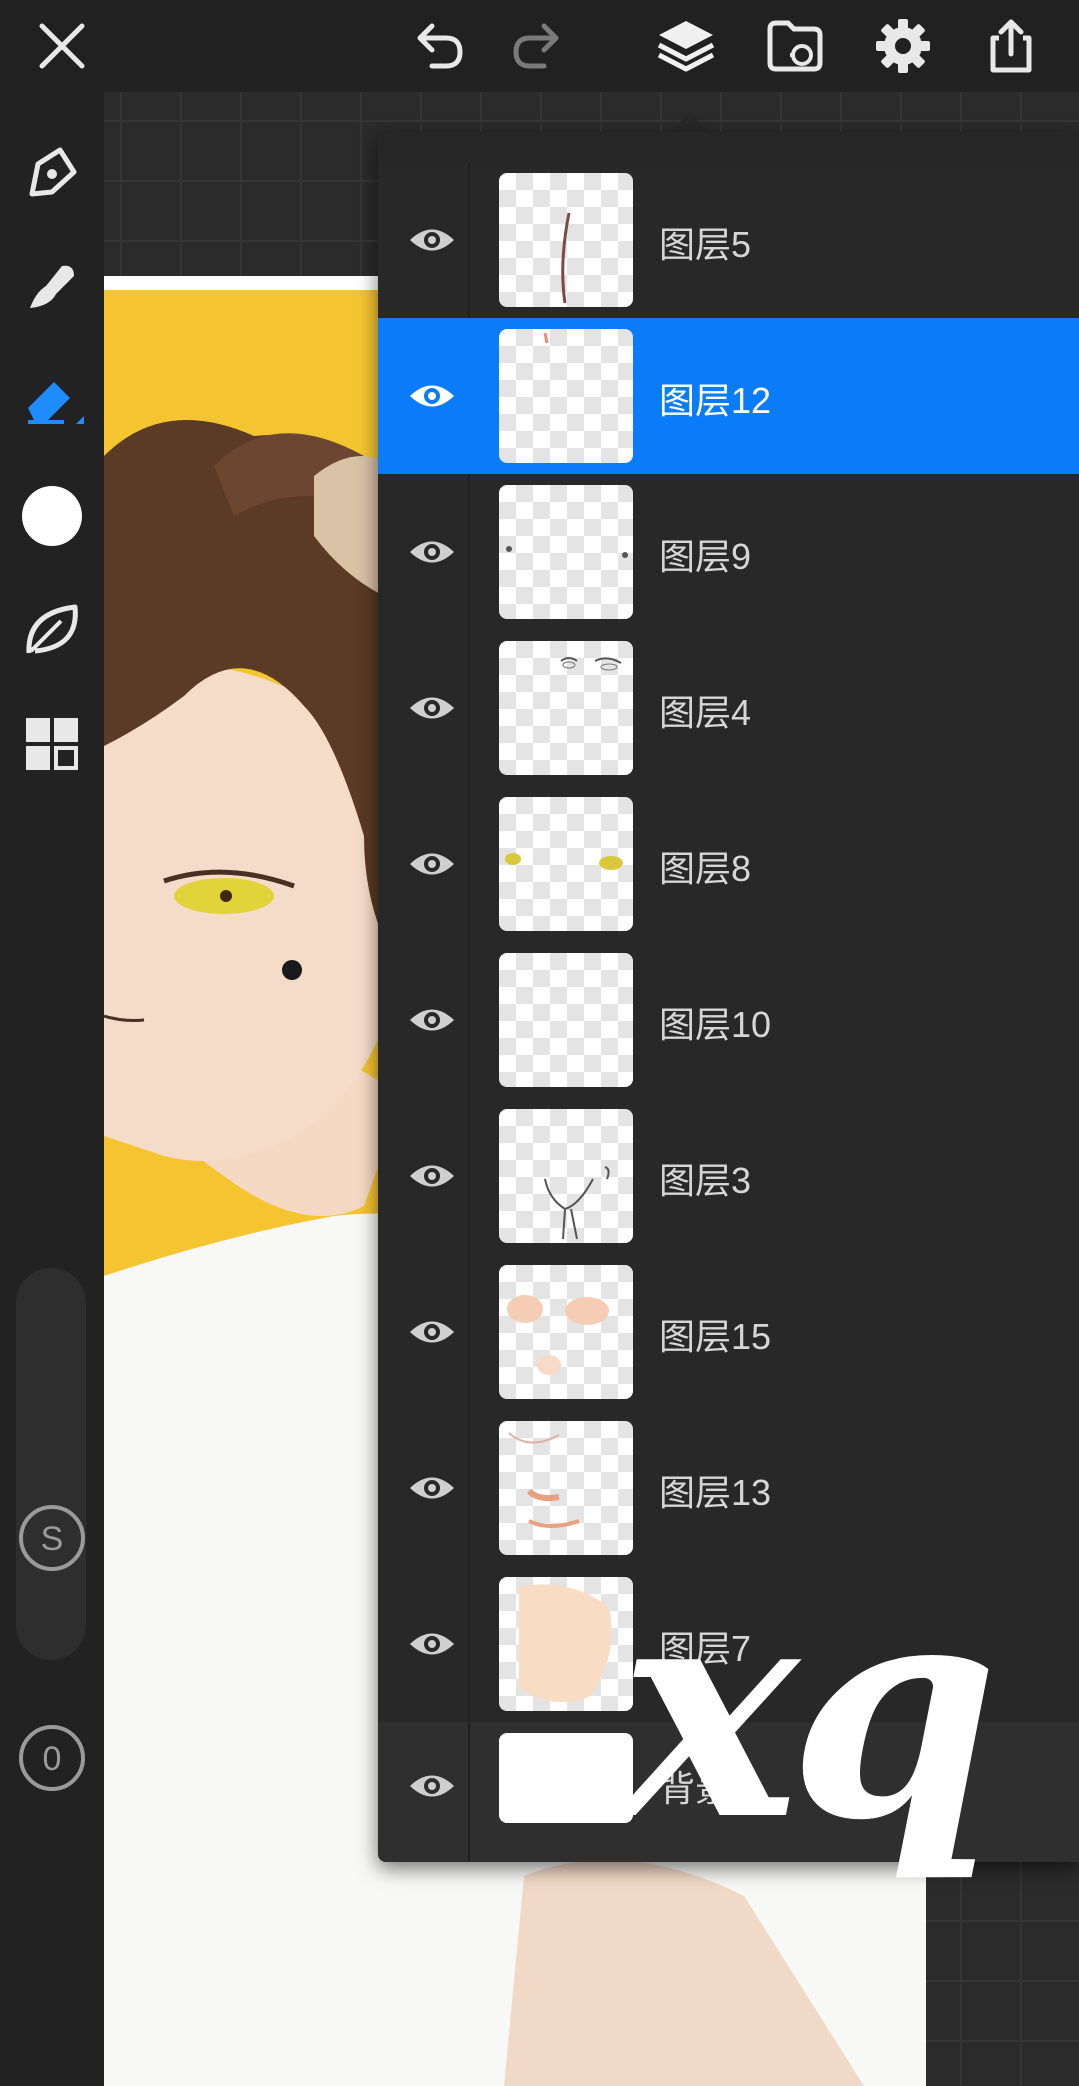 The height and width of the screenshot is (2086, 1079). What do you see at coordinates (705, 244) in the screenshot?
I see `layer-name: 图层5` at bounding box center [705, 244].